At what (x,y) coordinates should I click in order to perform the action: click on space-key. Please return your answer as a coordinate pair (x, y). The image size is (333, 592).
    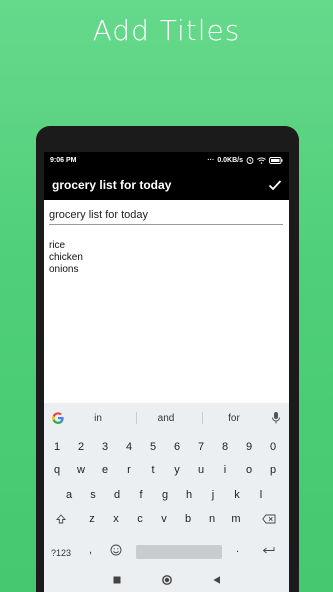
    Looking at the image, I should click on (179, 552).